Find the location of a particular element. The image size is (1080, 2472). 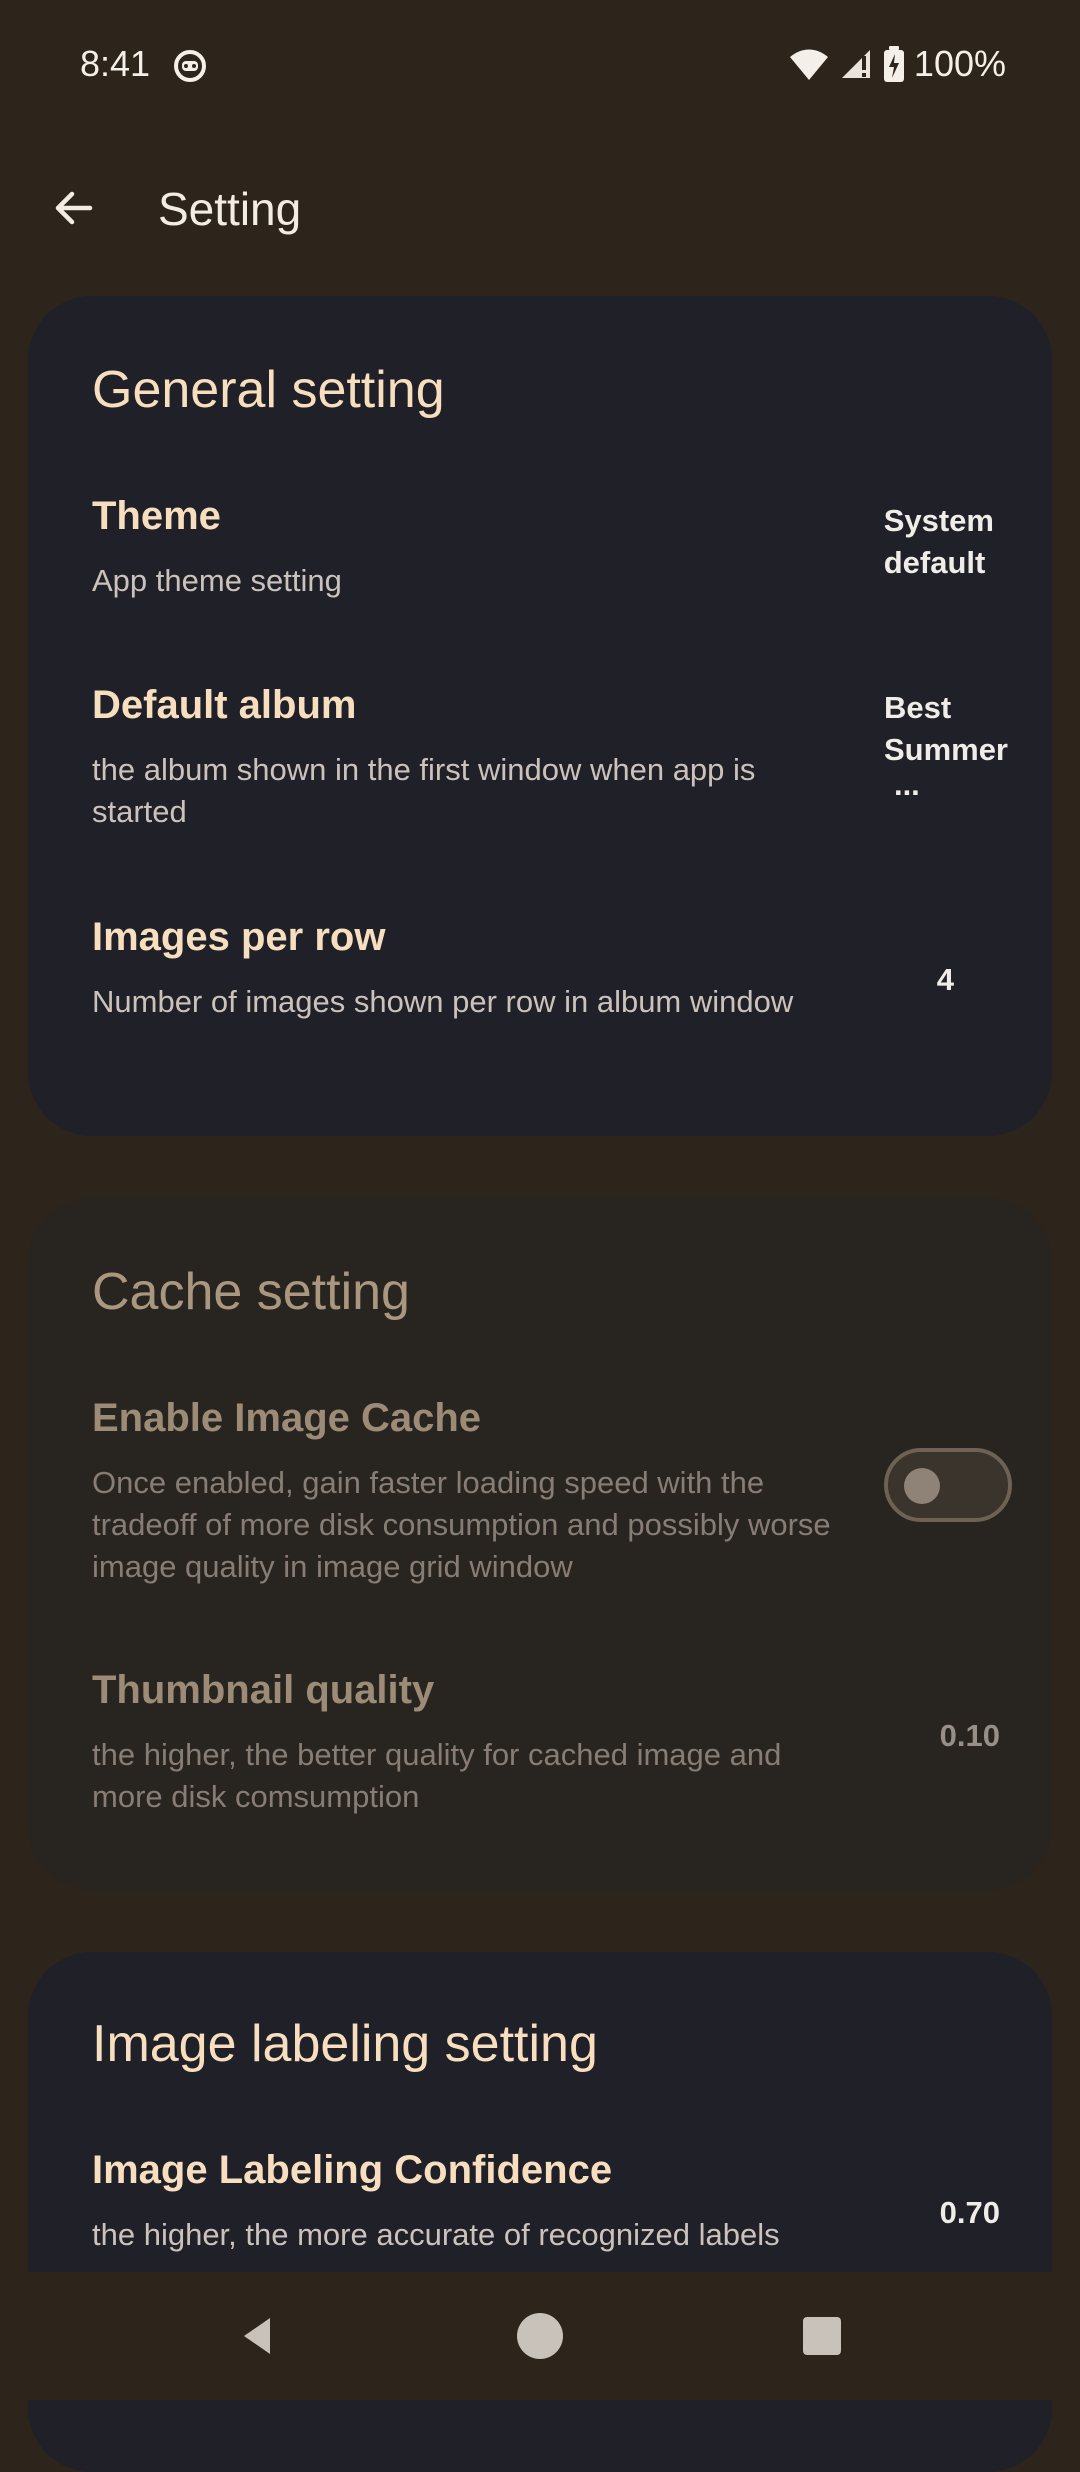

back-button is located at coordinates (74, 208).